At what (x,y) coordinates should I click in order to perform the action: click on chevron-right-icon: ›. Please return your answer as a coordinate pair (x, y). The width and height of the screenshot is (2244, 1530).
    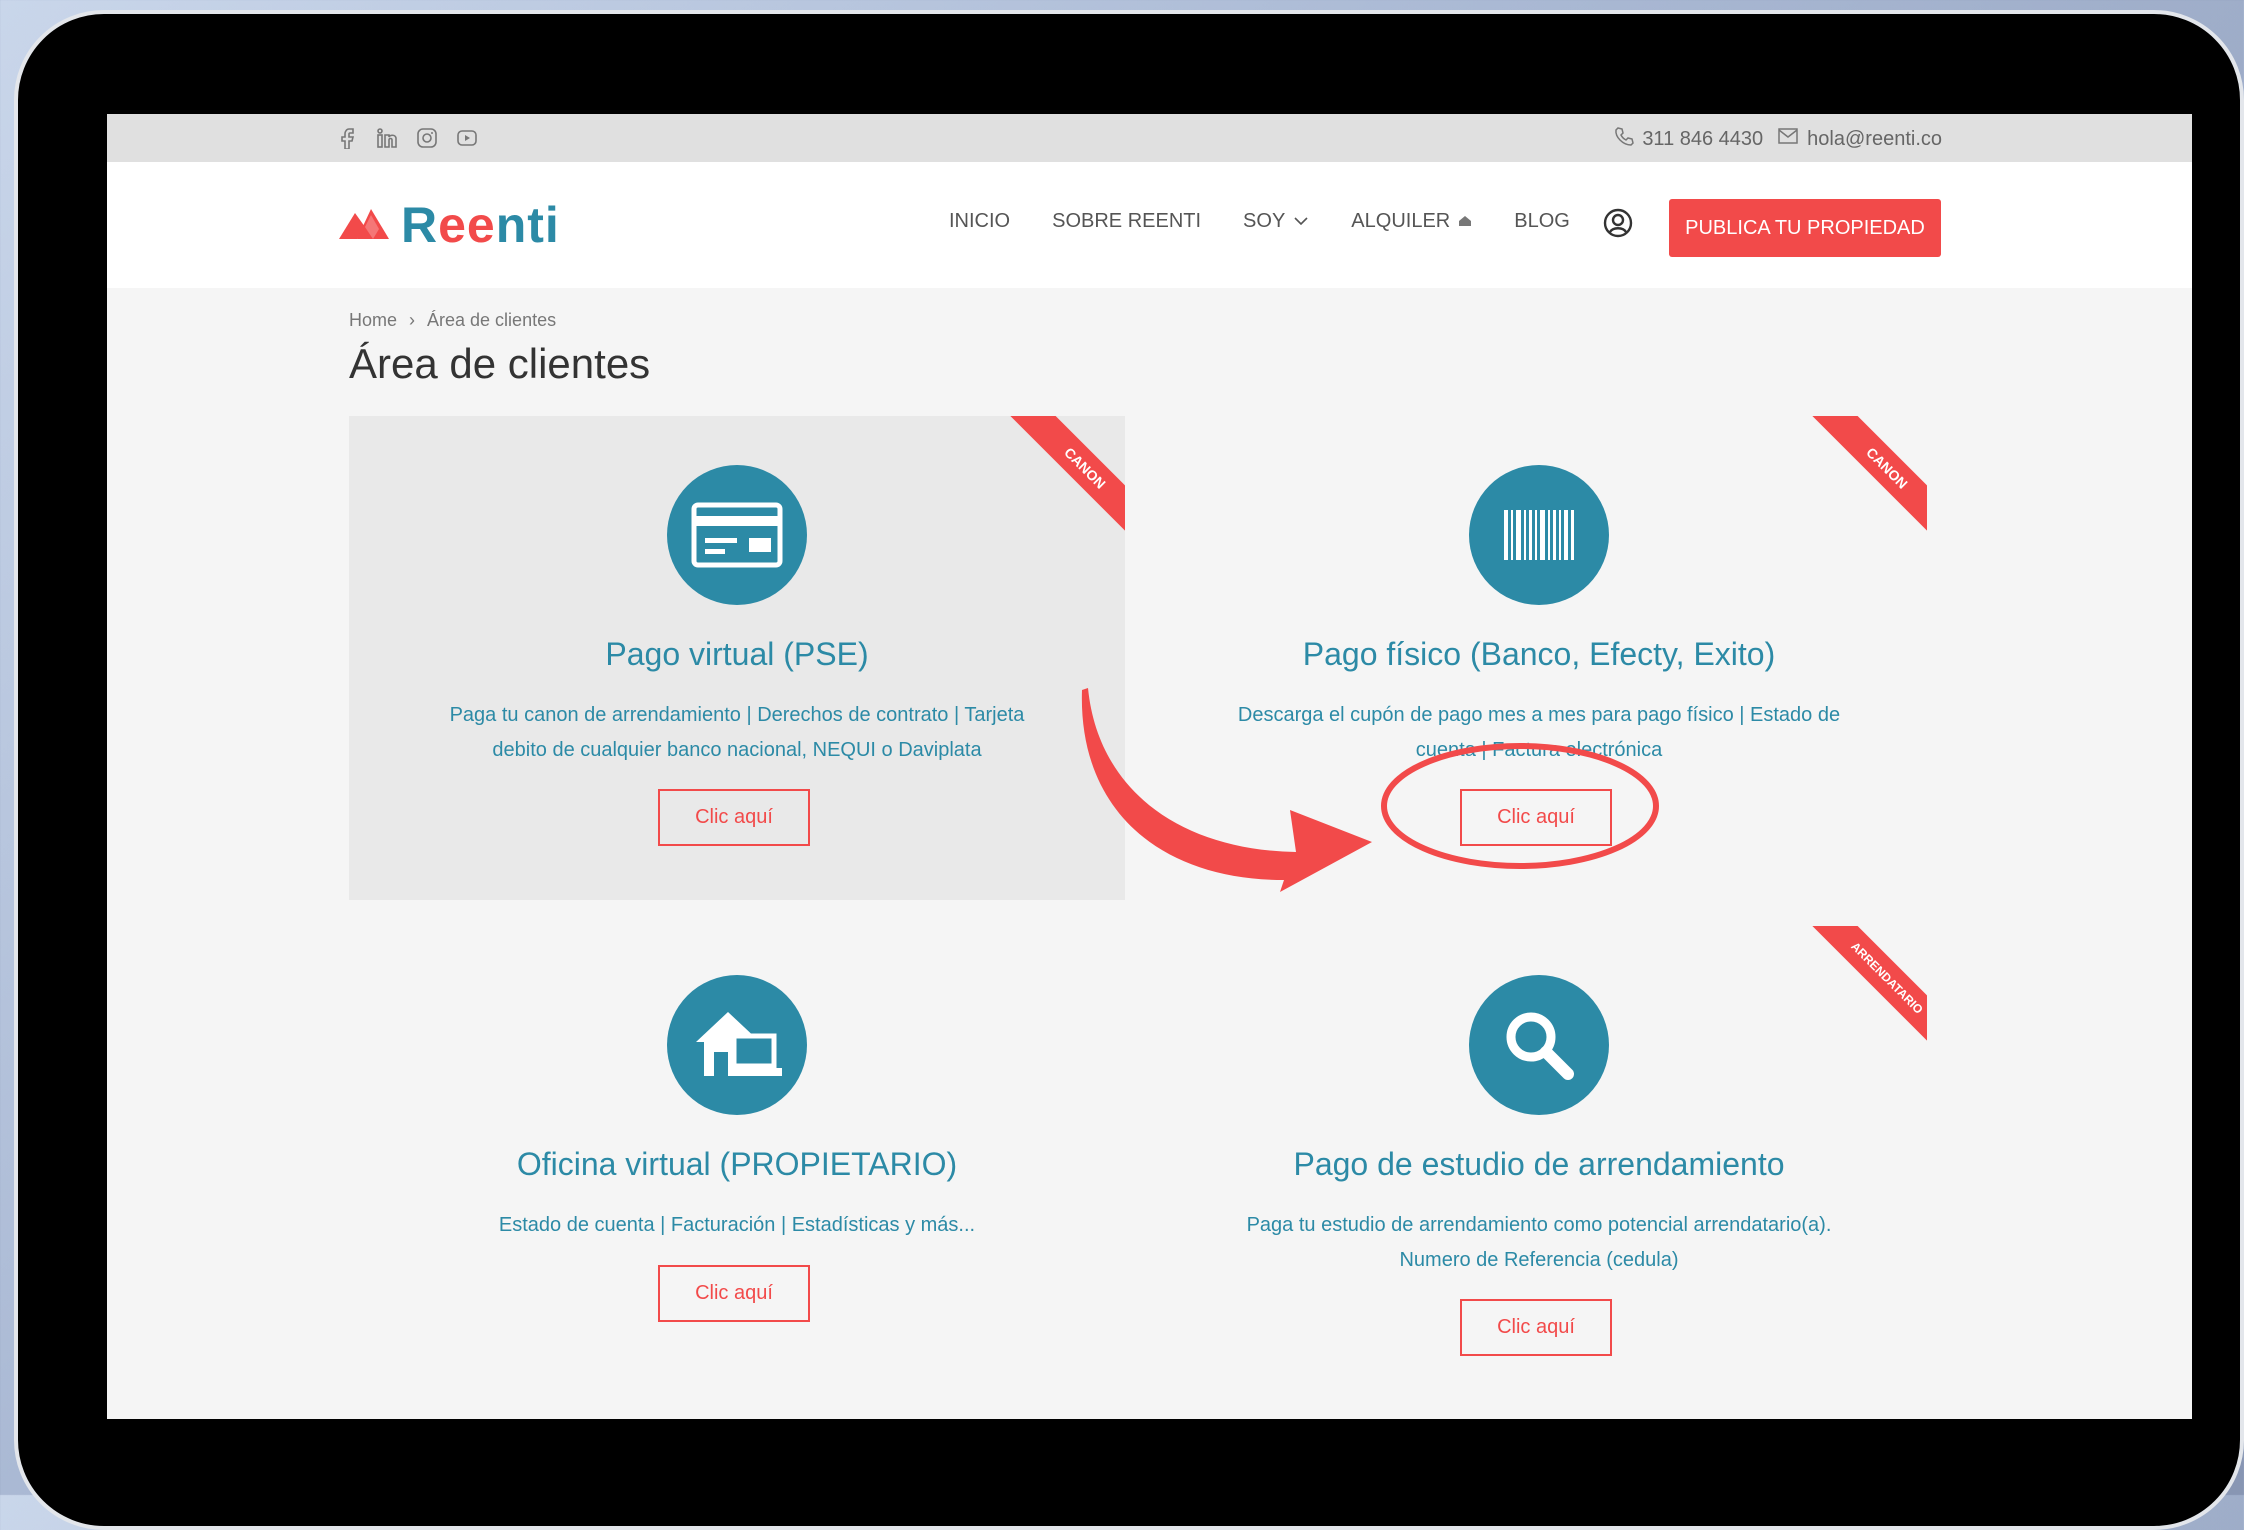
    Looking at the image, I should click on (412, 320).